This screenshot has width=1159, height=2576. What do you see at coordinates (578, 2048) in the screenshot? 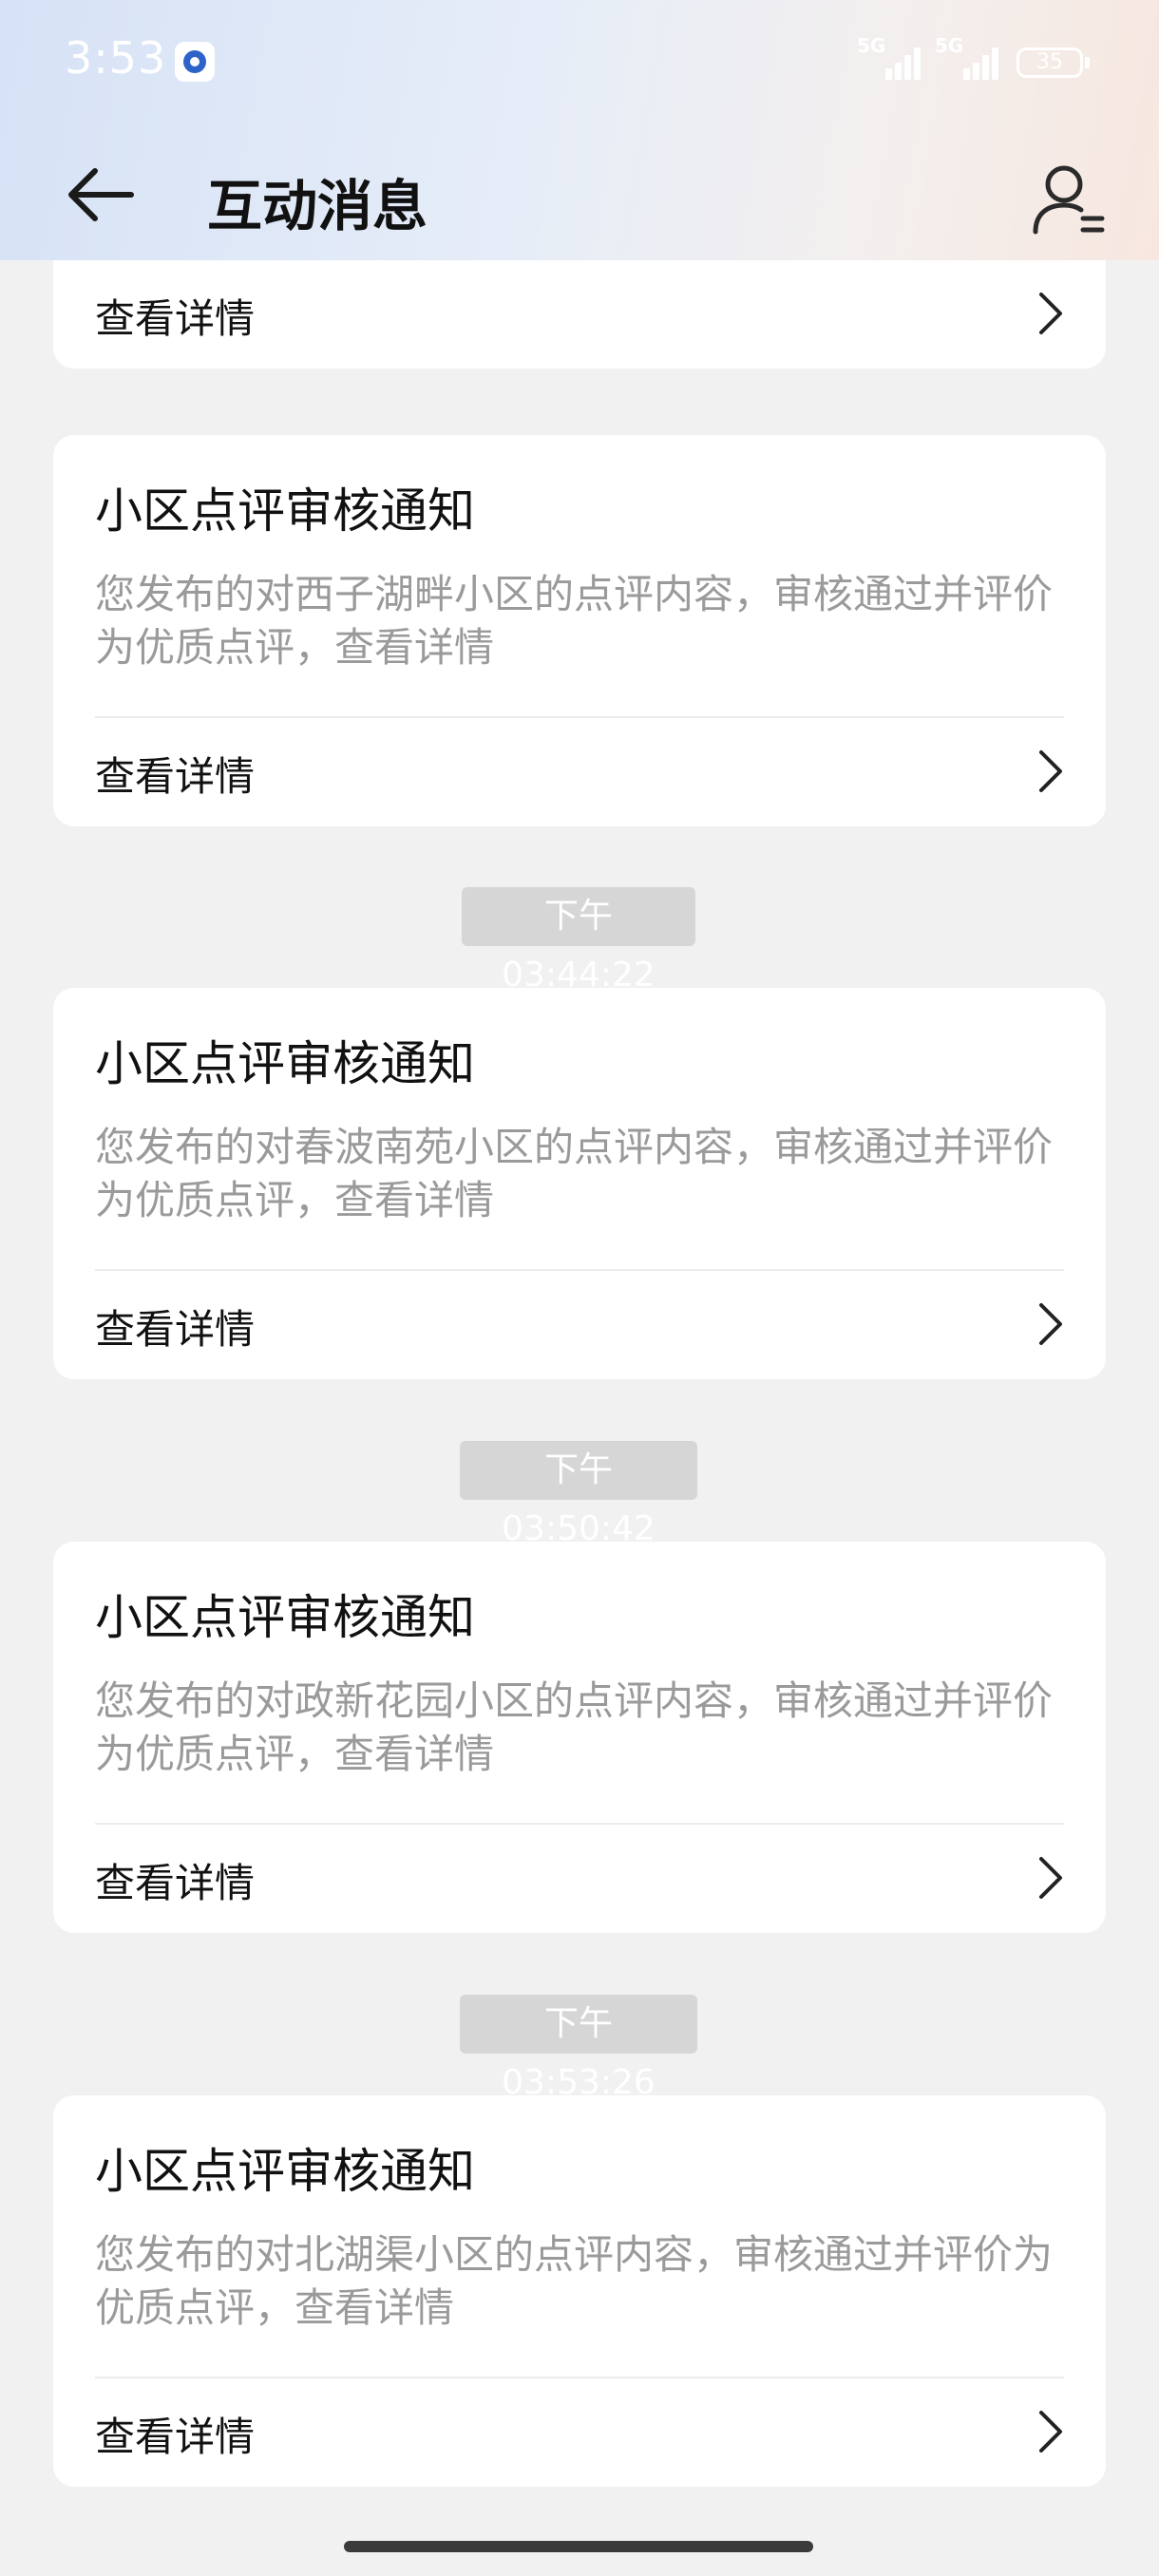
I see `message-timestamp: 下午03:53:26` at bounding box center [578, 2048].